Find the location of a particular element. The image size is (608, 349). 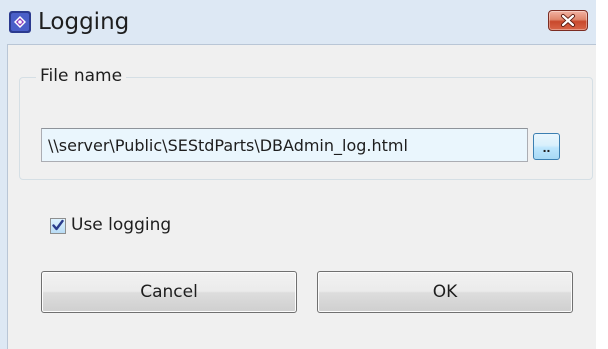

file-path-input is located at coordinates (284, 145).